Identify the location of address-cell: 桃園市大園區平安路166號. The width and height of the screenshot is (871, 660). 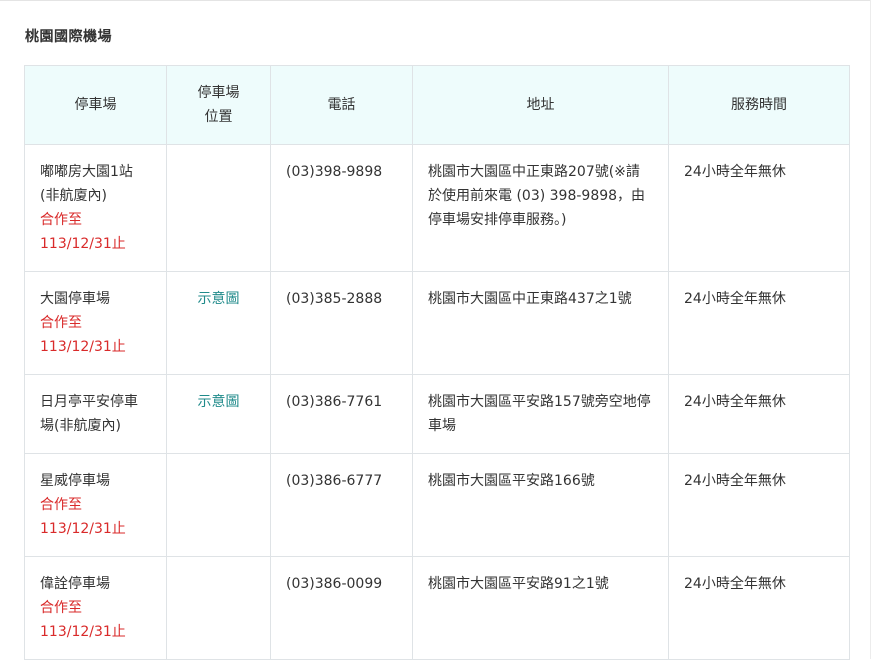
(540, 505).